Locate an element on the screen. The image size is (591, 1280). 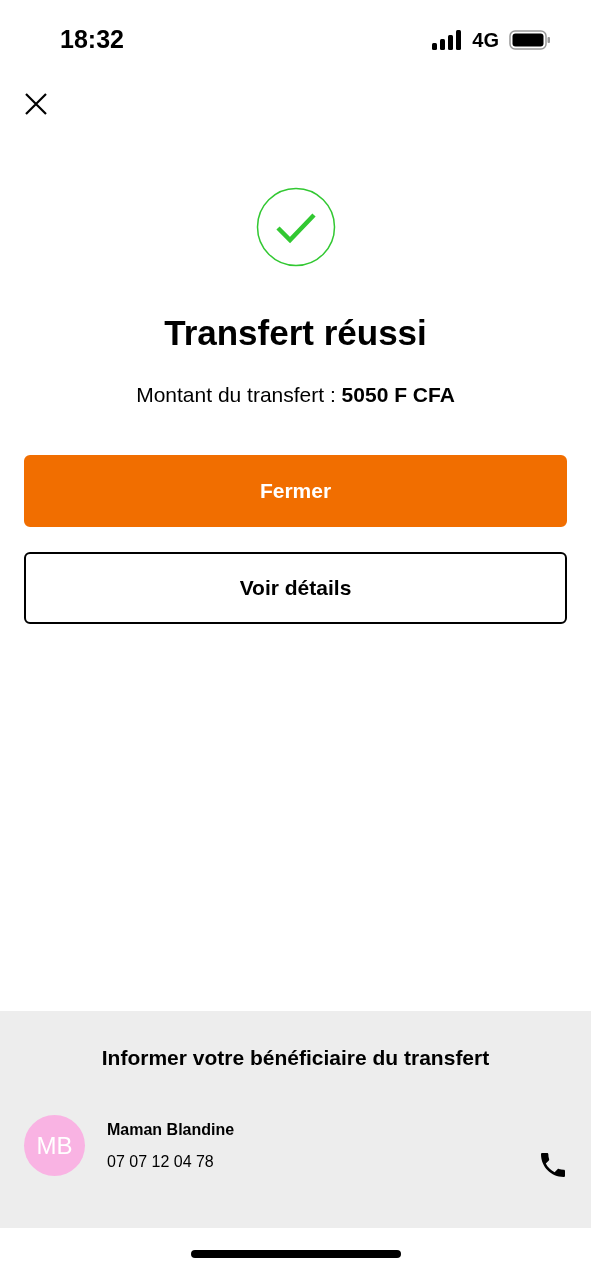
contact-avatar: MB is located at coordinates (54, 1145).